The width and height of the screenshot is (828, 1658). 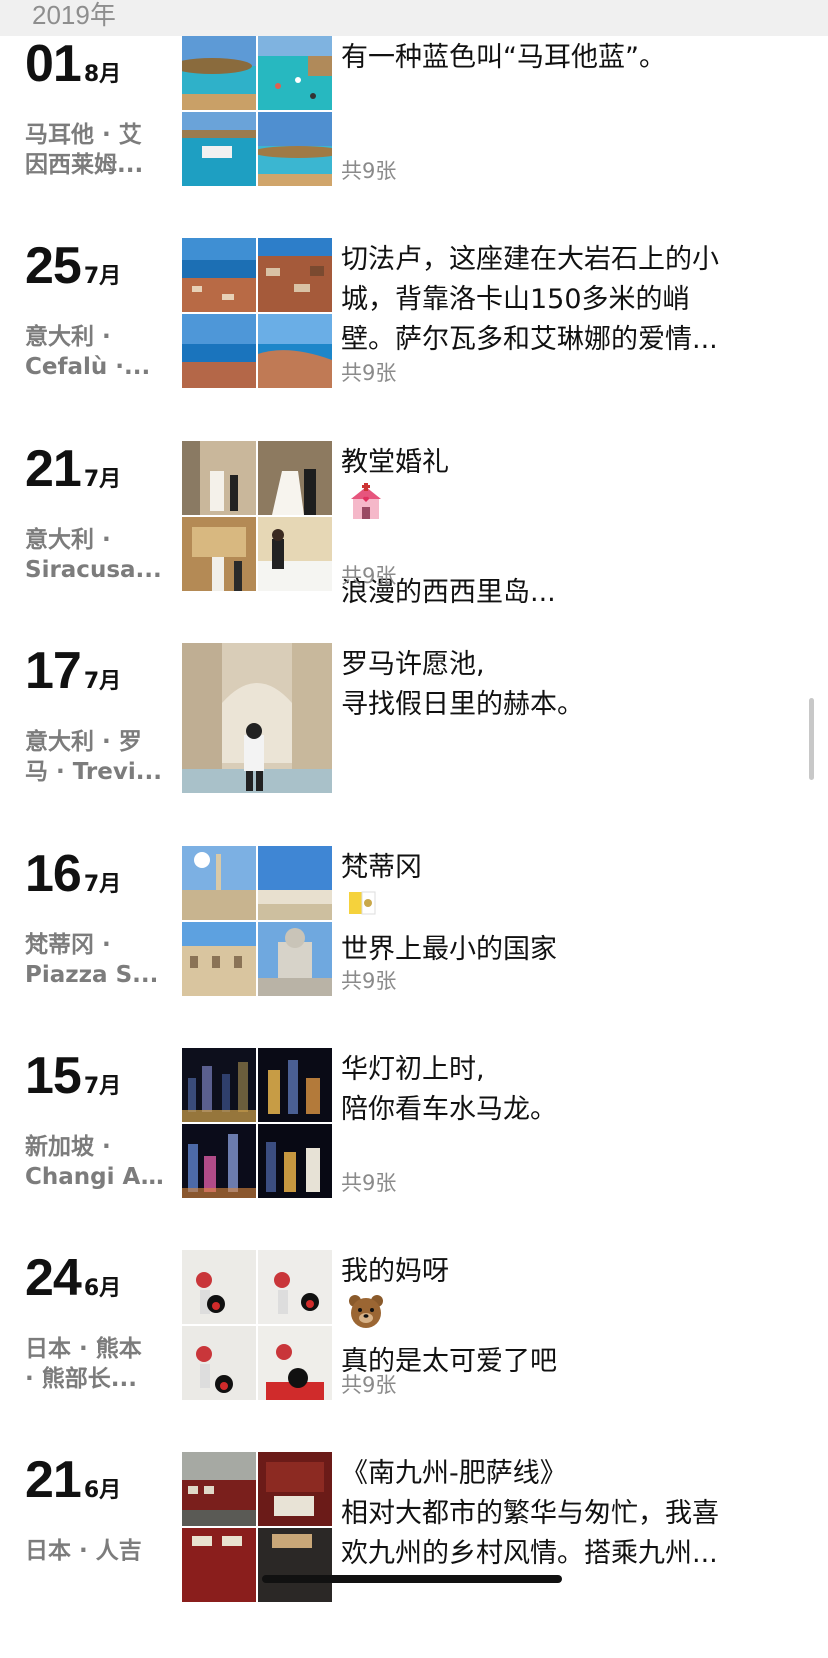 I want to click on post-date: 25 7月, so click(x=73, y=268).